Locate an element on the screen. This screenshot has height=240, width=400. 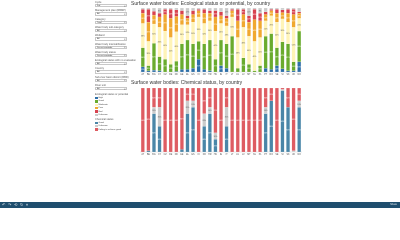
revert-icon: ⟲ is located at coordinates (15, 205).